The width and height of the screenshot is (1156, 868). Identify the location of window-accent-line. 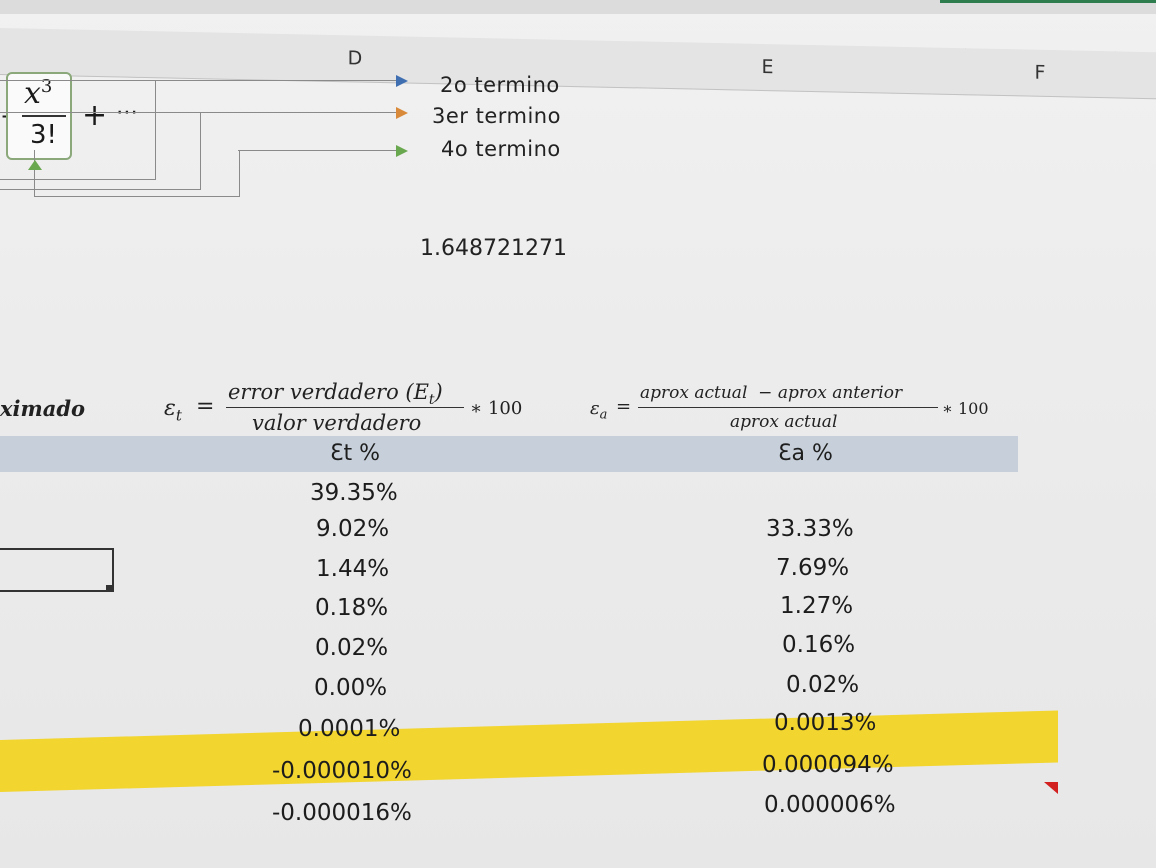
(1048, 1).